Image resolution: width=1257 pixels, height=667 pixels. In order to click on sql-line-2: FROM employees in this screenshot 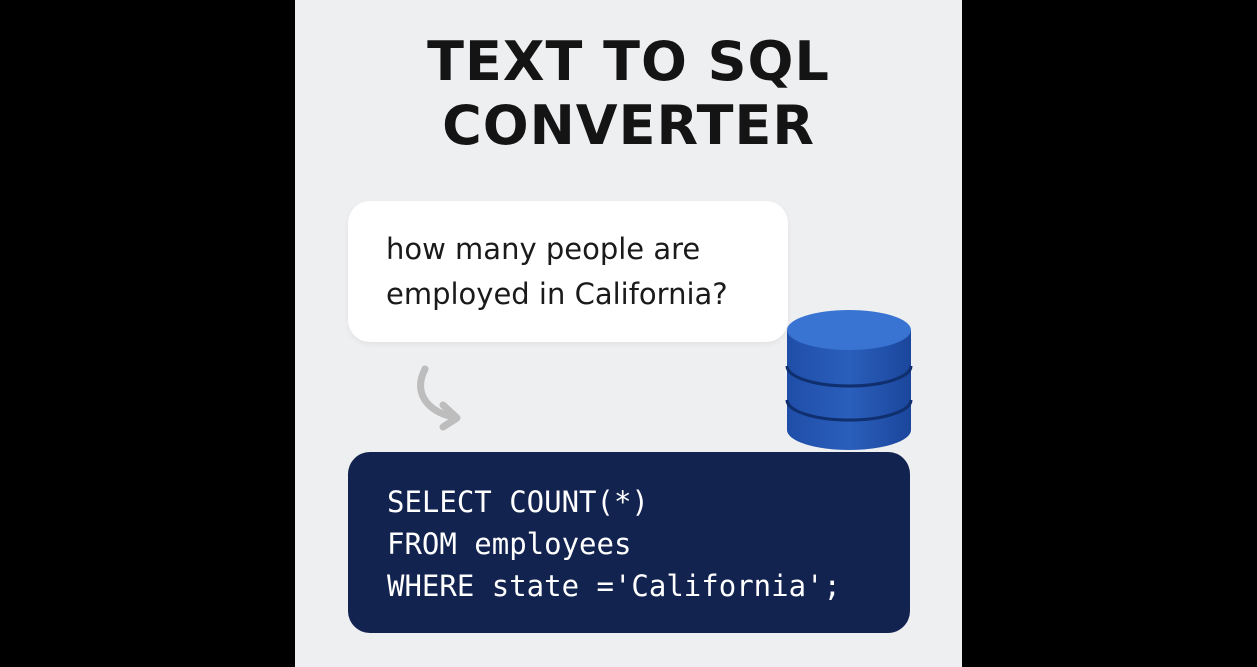, I will do `click(509, 544)`.